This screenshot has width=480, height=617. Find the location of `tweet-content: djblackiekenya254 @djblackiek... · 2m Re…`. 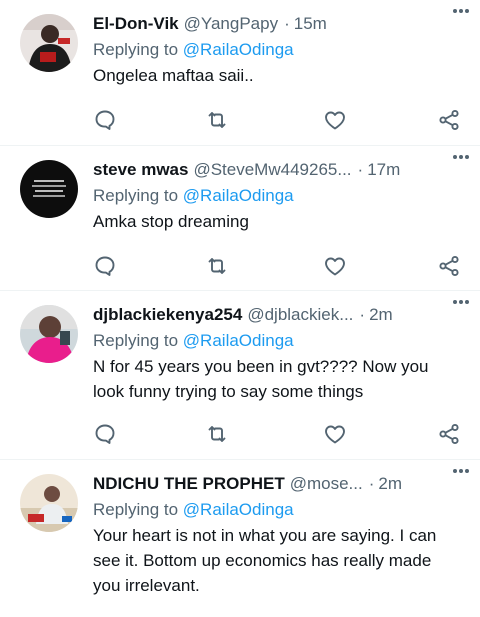

tweet-content: djblackiekenya254 @djblackiek... · 2m Re… is located at coordinates (279, 354).